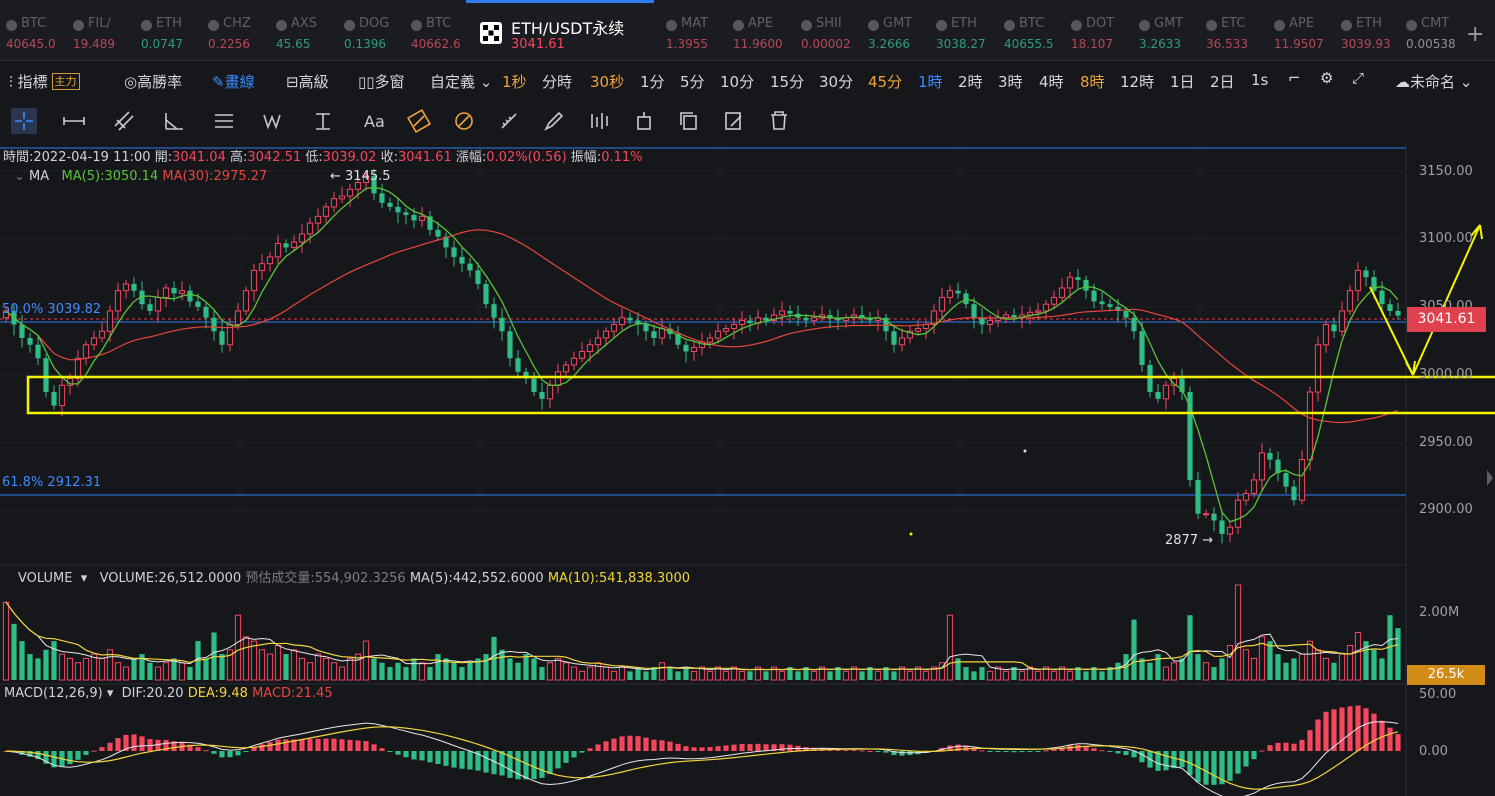 The width and height of the screenshot is (1495, 796). What do you see at coordinates (692, 81) in the screenshot?
I see `interval-4: 5分` at bounding box center [692, 81].